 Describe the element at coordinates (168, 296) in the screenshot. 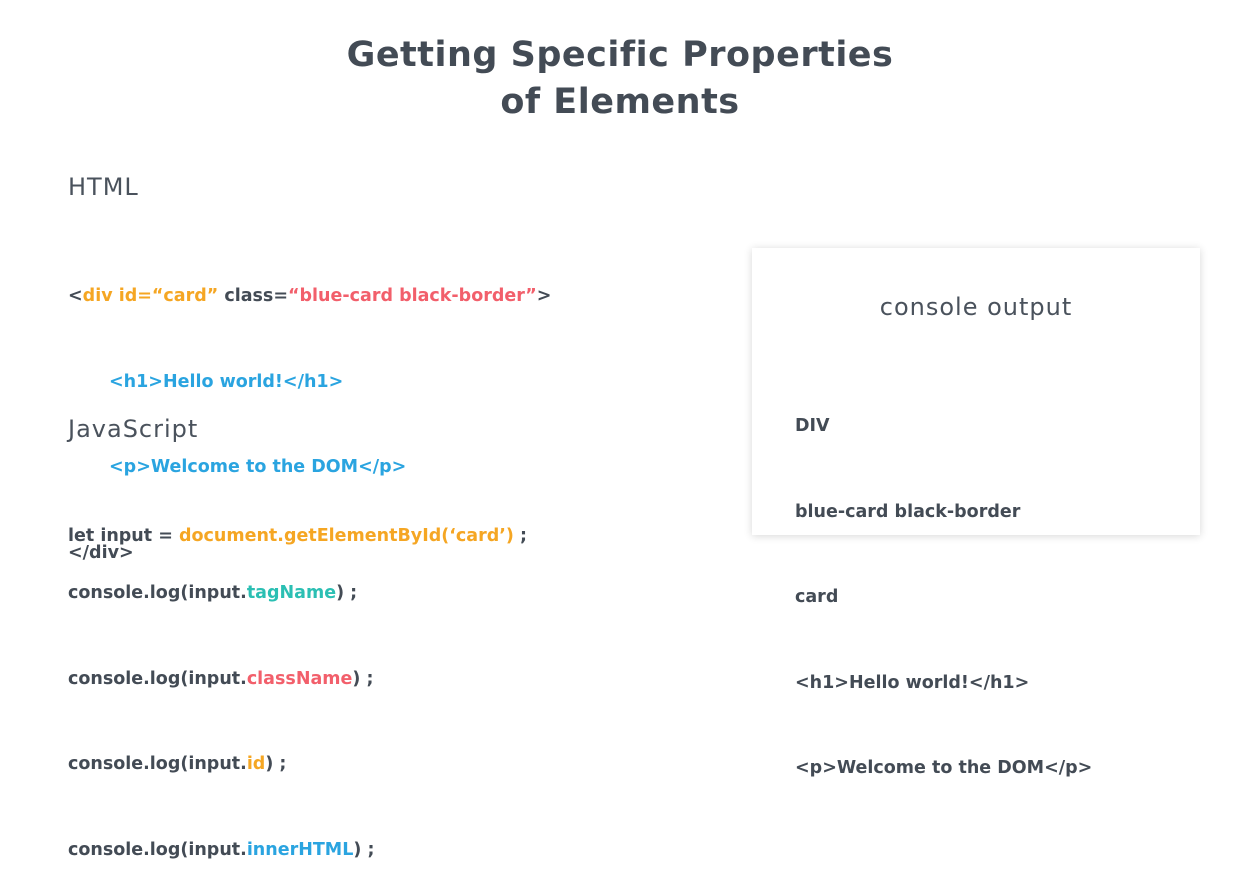

I see `code-token: id=“card”` at that location.